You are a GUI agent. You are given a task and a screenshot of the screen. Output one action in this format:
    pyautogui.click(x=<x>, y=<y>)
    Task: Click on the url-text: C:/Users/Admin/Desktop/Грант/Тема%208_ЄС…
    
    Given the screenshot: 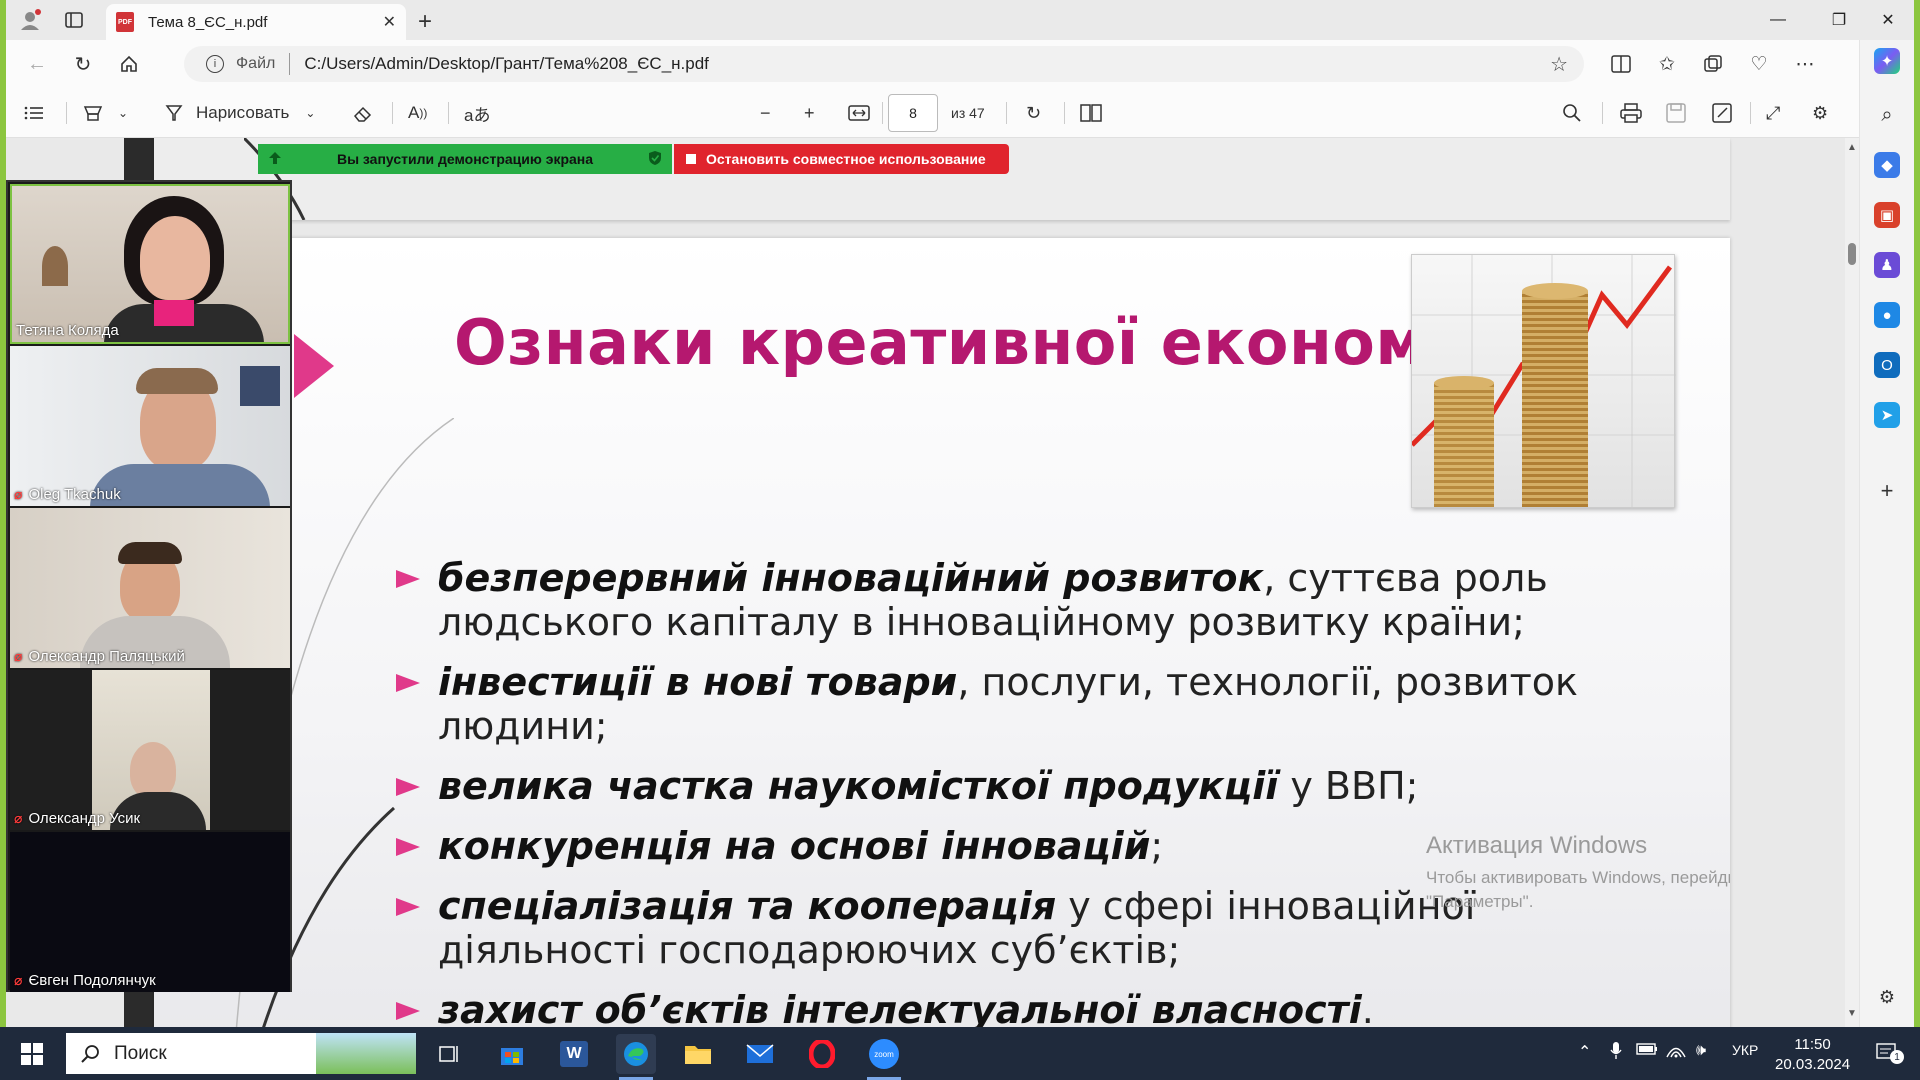 What is the action you would take?
    pyautogui.click(x=506, y=64)
    